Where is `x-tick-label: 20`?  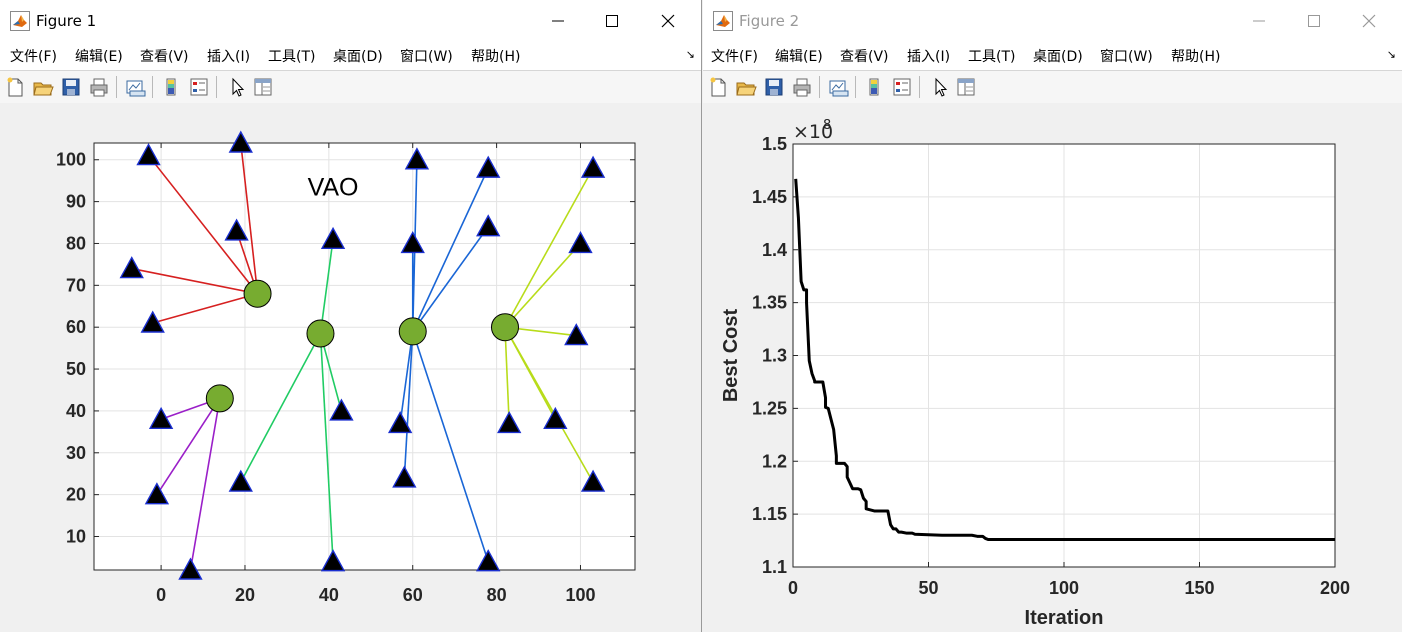
x-tick-label: 20 is located at coordinates (245, 595).